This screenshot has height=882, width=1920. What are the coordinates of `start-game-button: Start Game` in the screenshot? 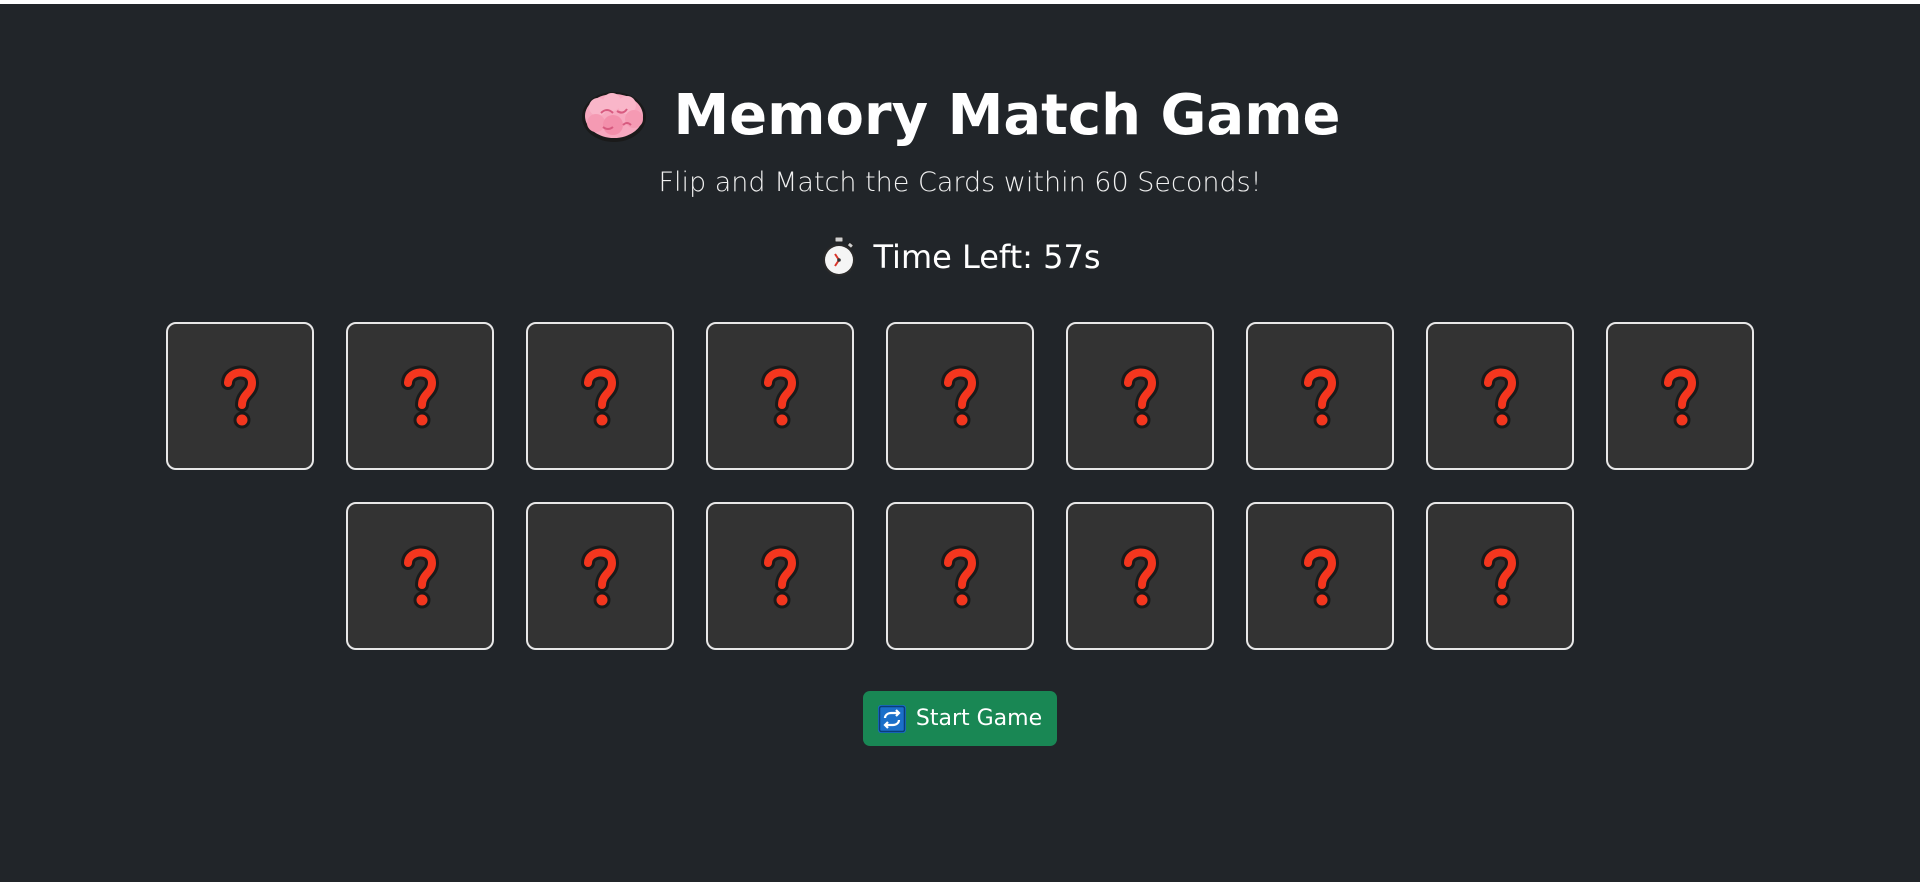 It's located at (960, 718).